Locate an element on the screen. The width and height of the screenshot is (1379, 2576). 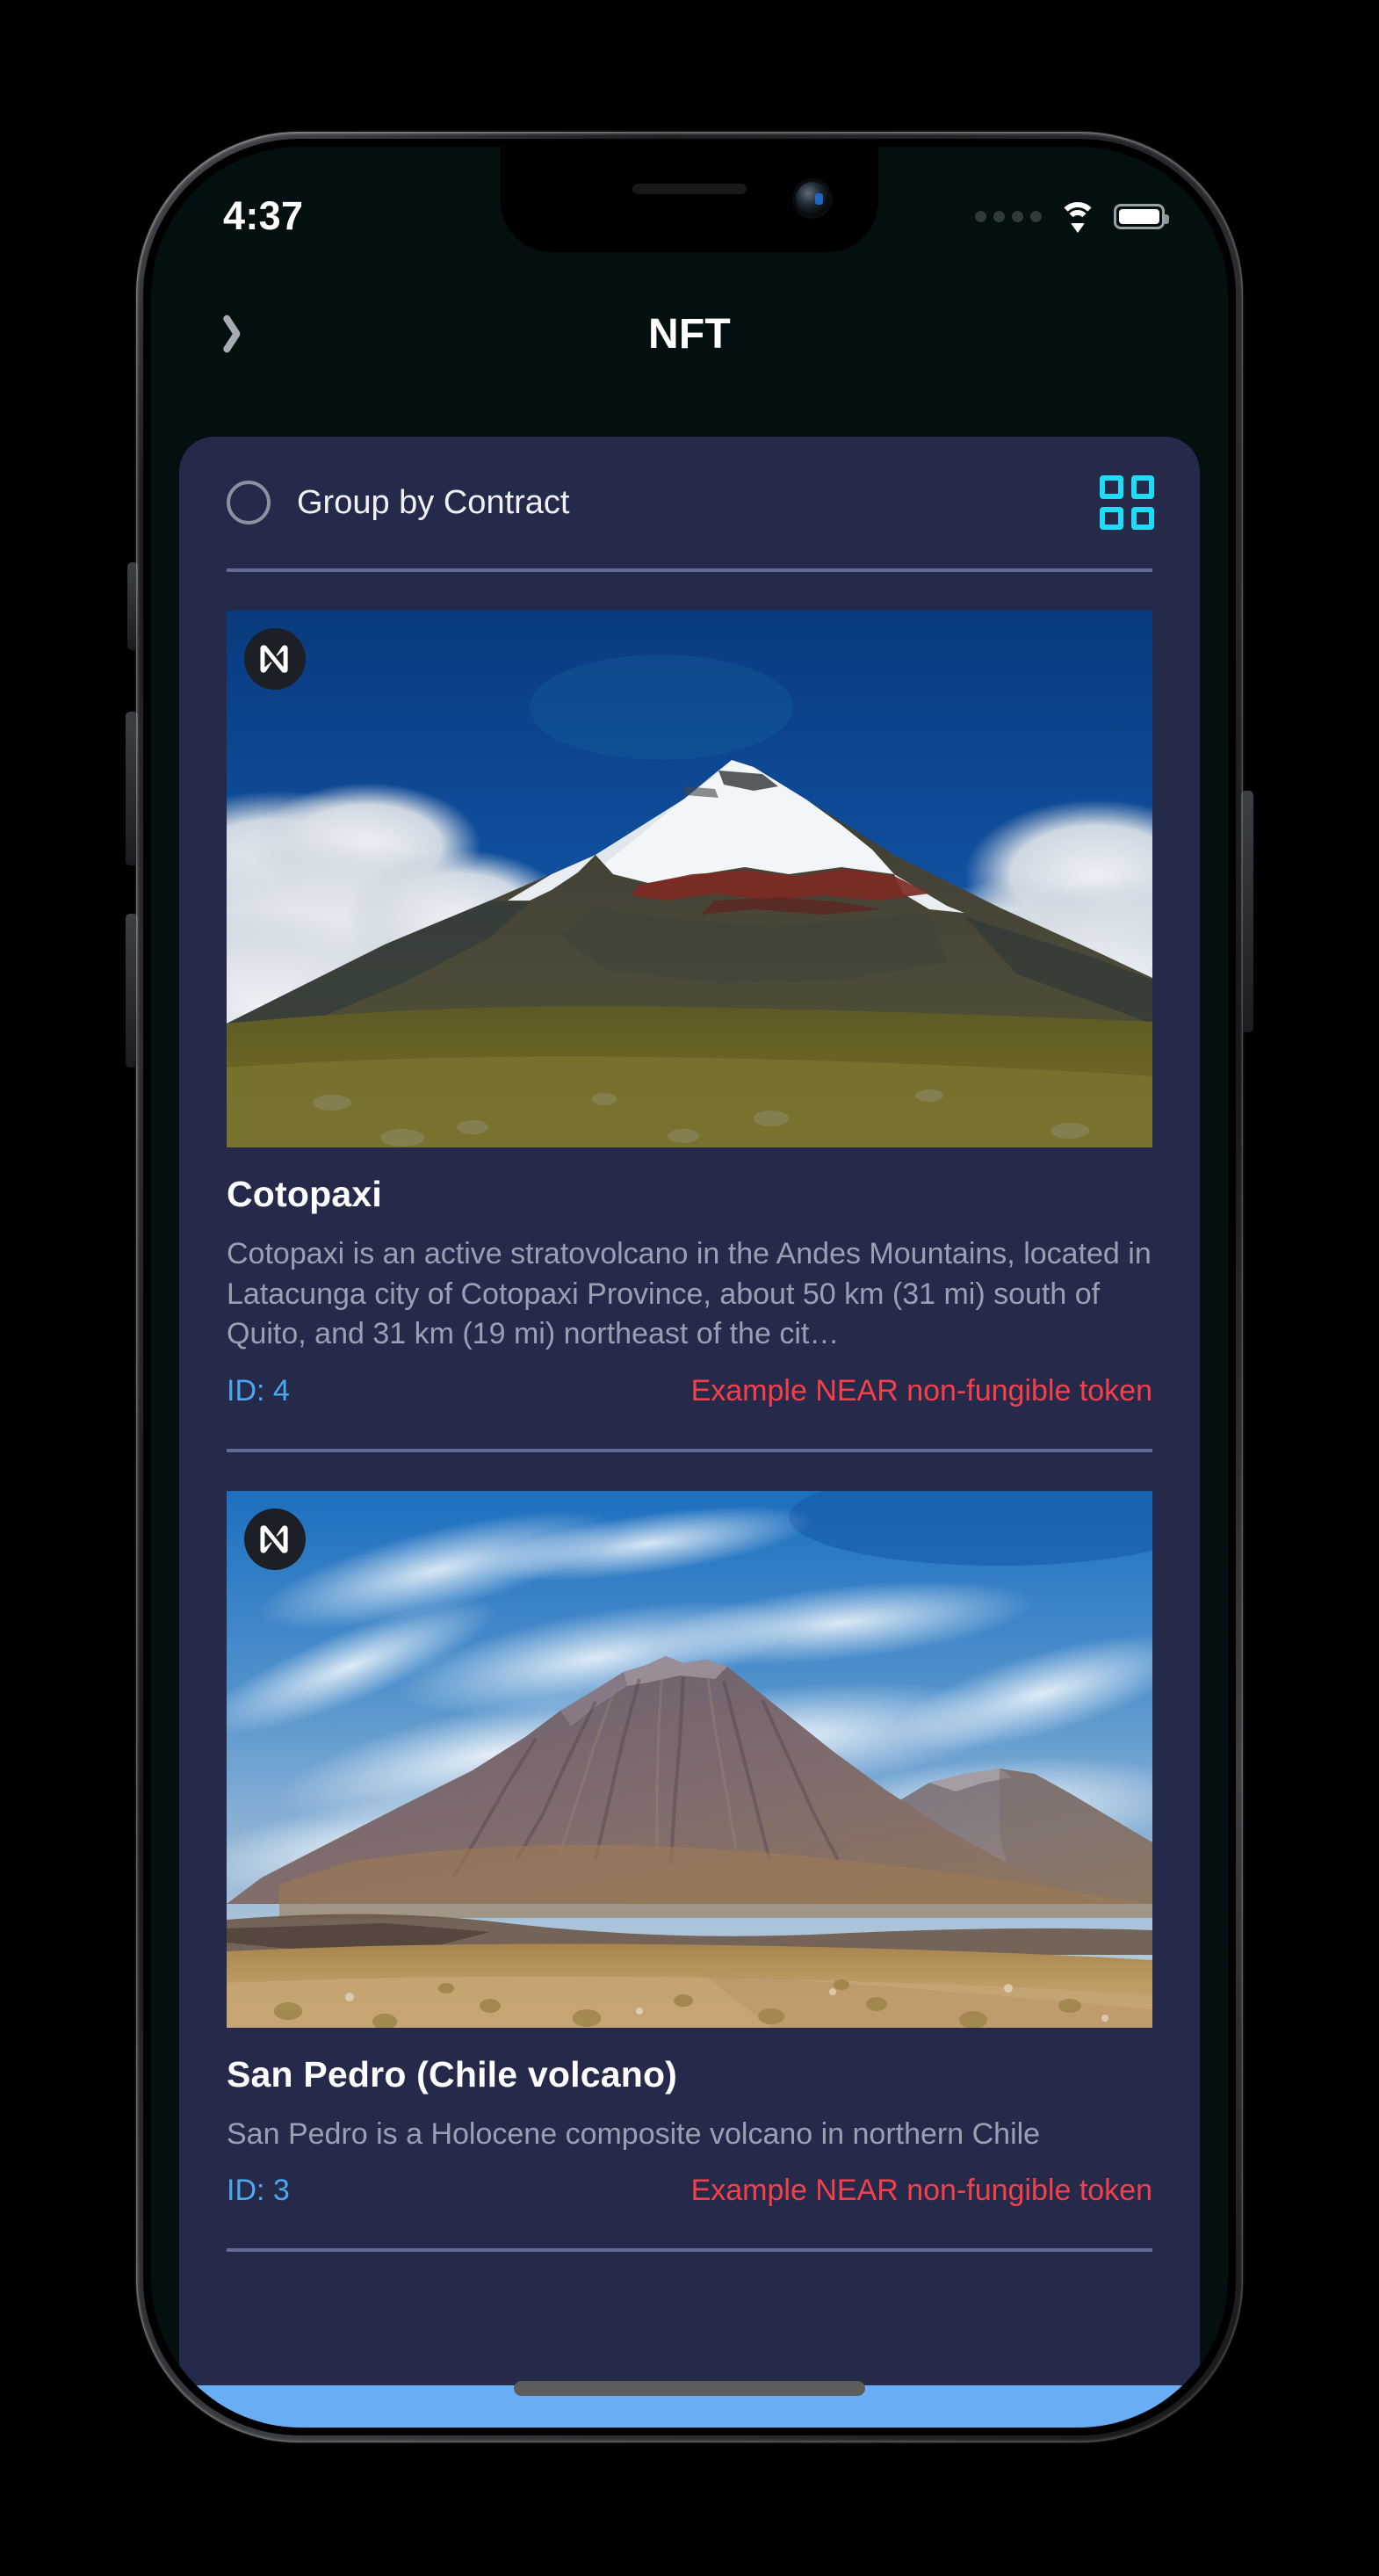
group-by-contract-label: Group by Contract is located at coordinates (433, 502).